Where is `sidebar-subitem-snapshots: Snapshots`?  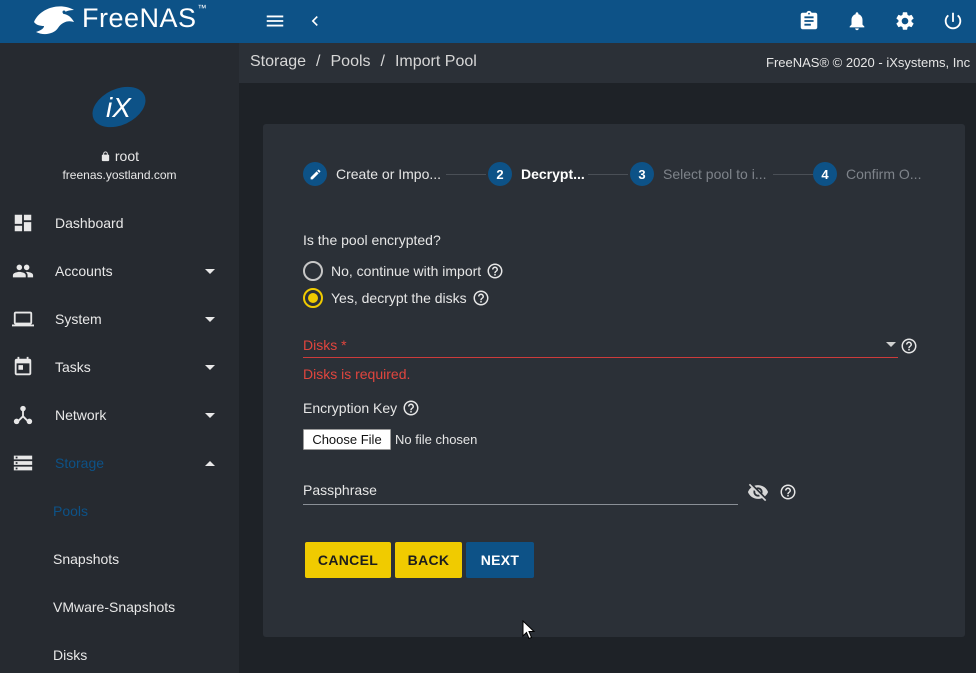 sidebar-subitem-snapshots: Snapshots is located at coordinates (119, 559).